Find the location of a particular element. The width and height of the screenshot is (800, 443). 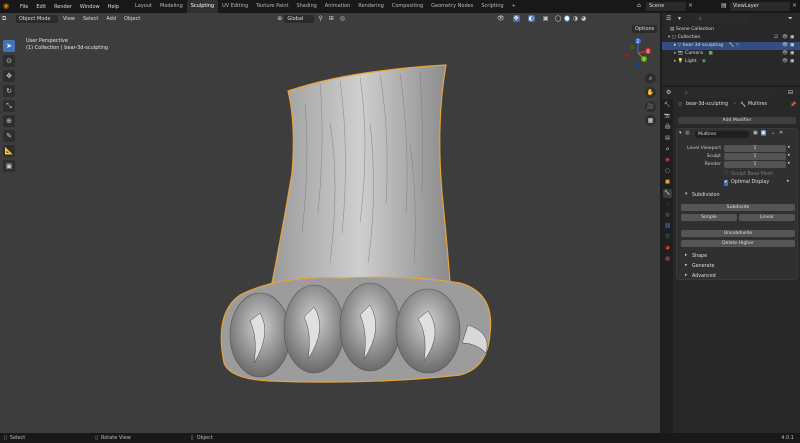

annotate-tool-icon: ✎ is located at coordinates (9, 136).